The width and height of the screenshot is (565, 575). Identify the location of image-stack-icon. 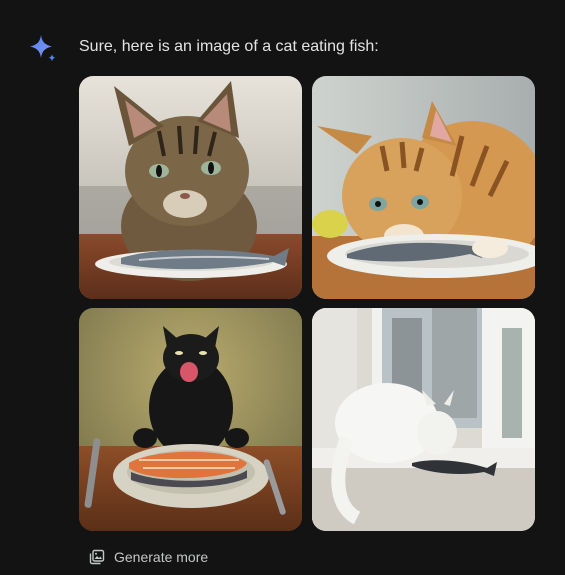
(97, 557).